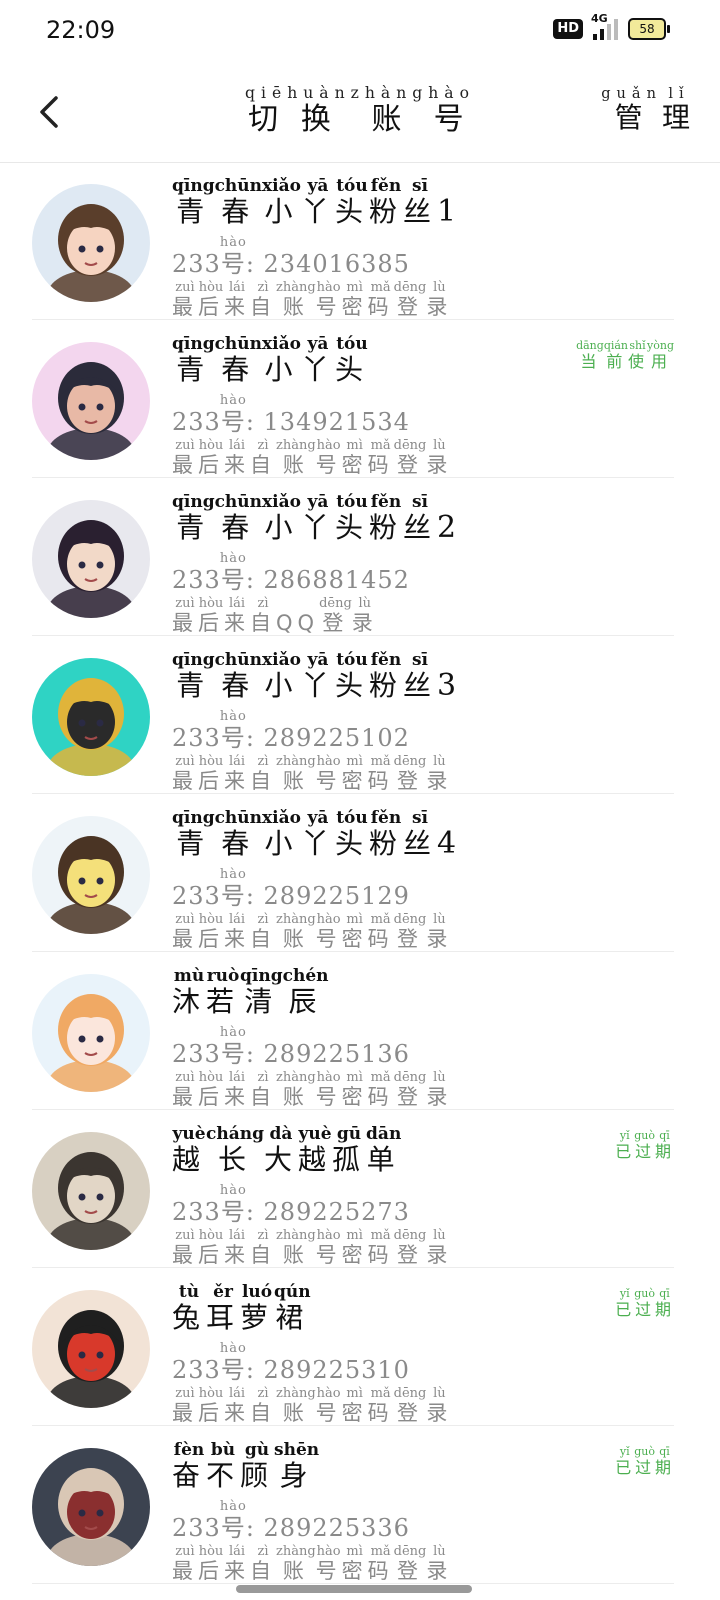 The height and width of the screenshot is (1600, 720). Describe the element at coordinates (390, 110) in the screenshot. I see `page-title-char: 账zhàng` at that location.